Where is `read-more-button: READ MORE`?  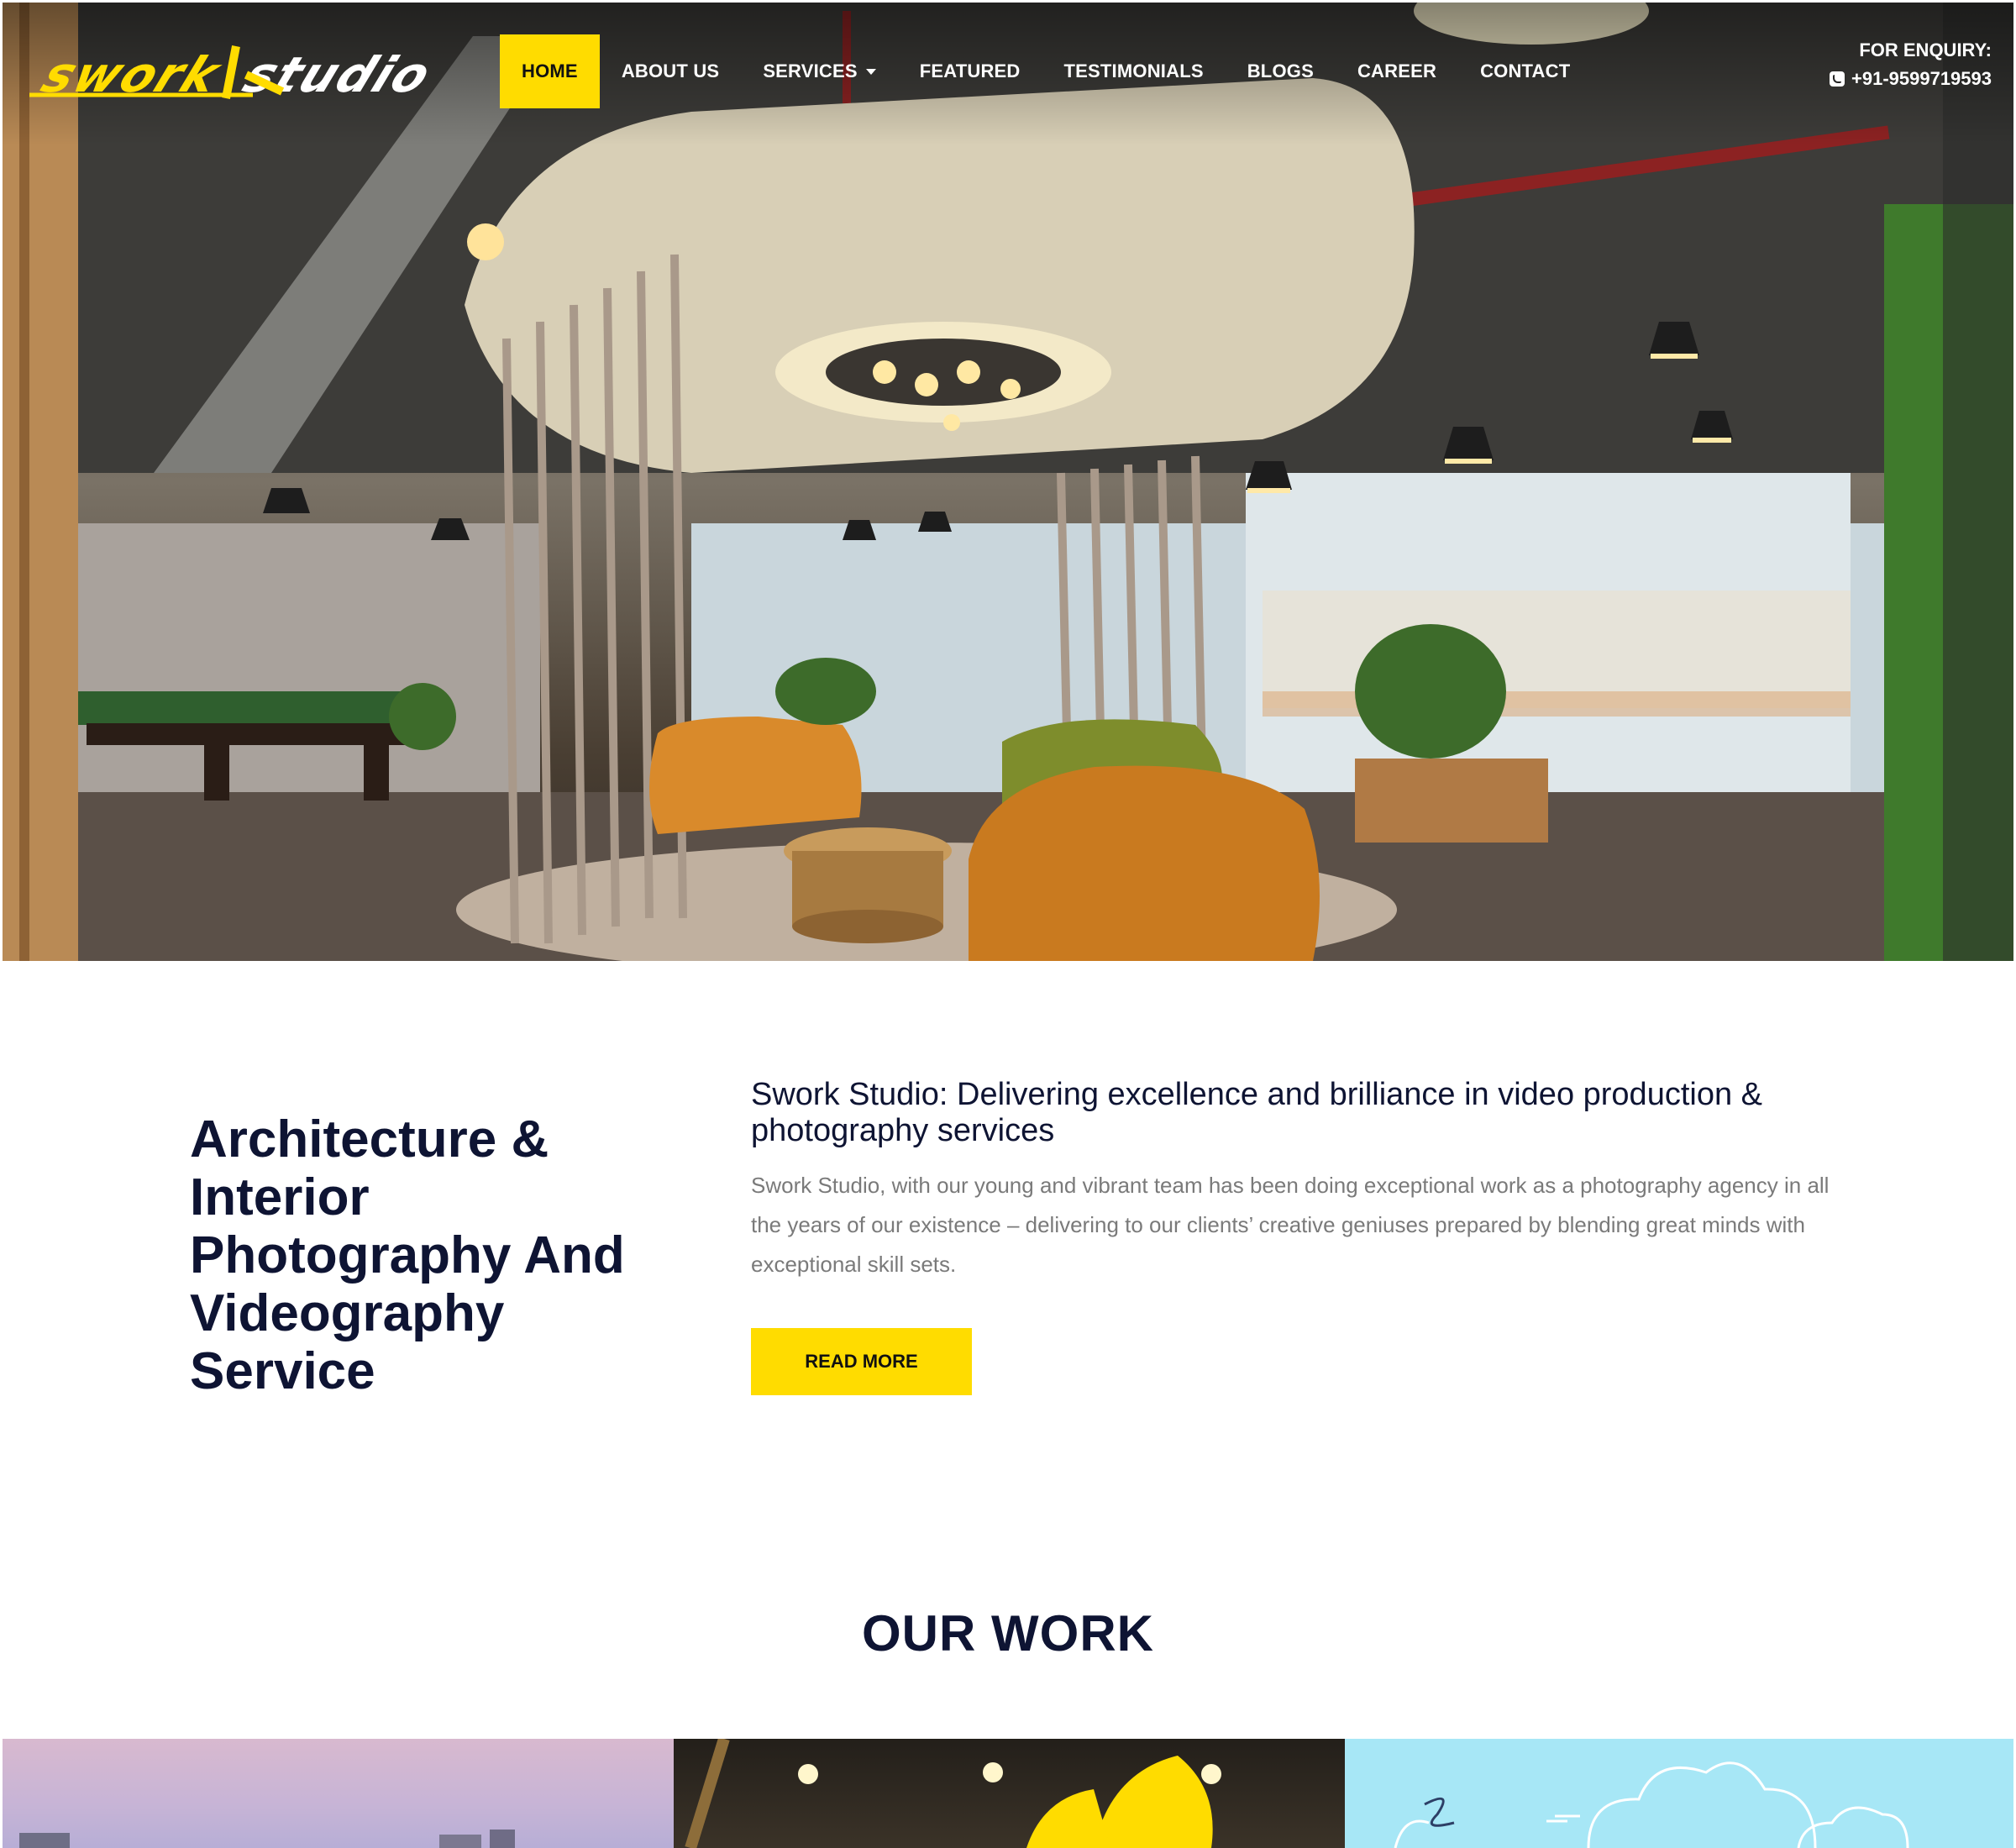
read-more-button: READ MORE is located at coordinates (861, 1361).